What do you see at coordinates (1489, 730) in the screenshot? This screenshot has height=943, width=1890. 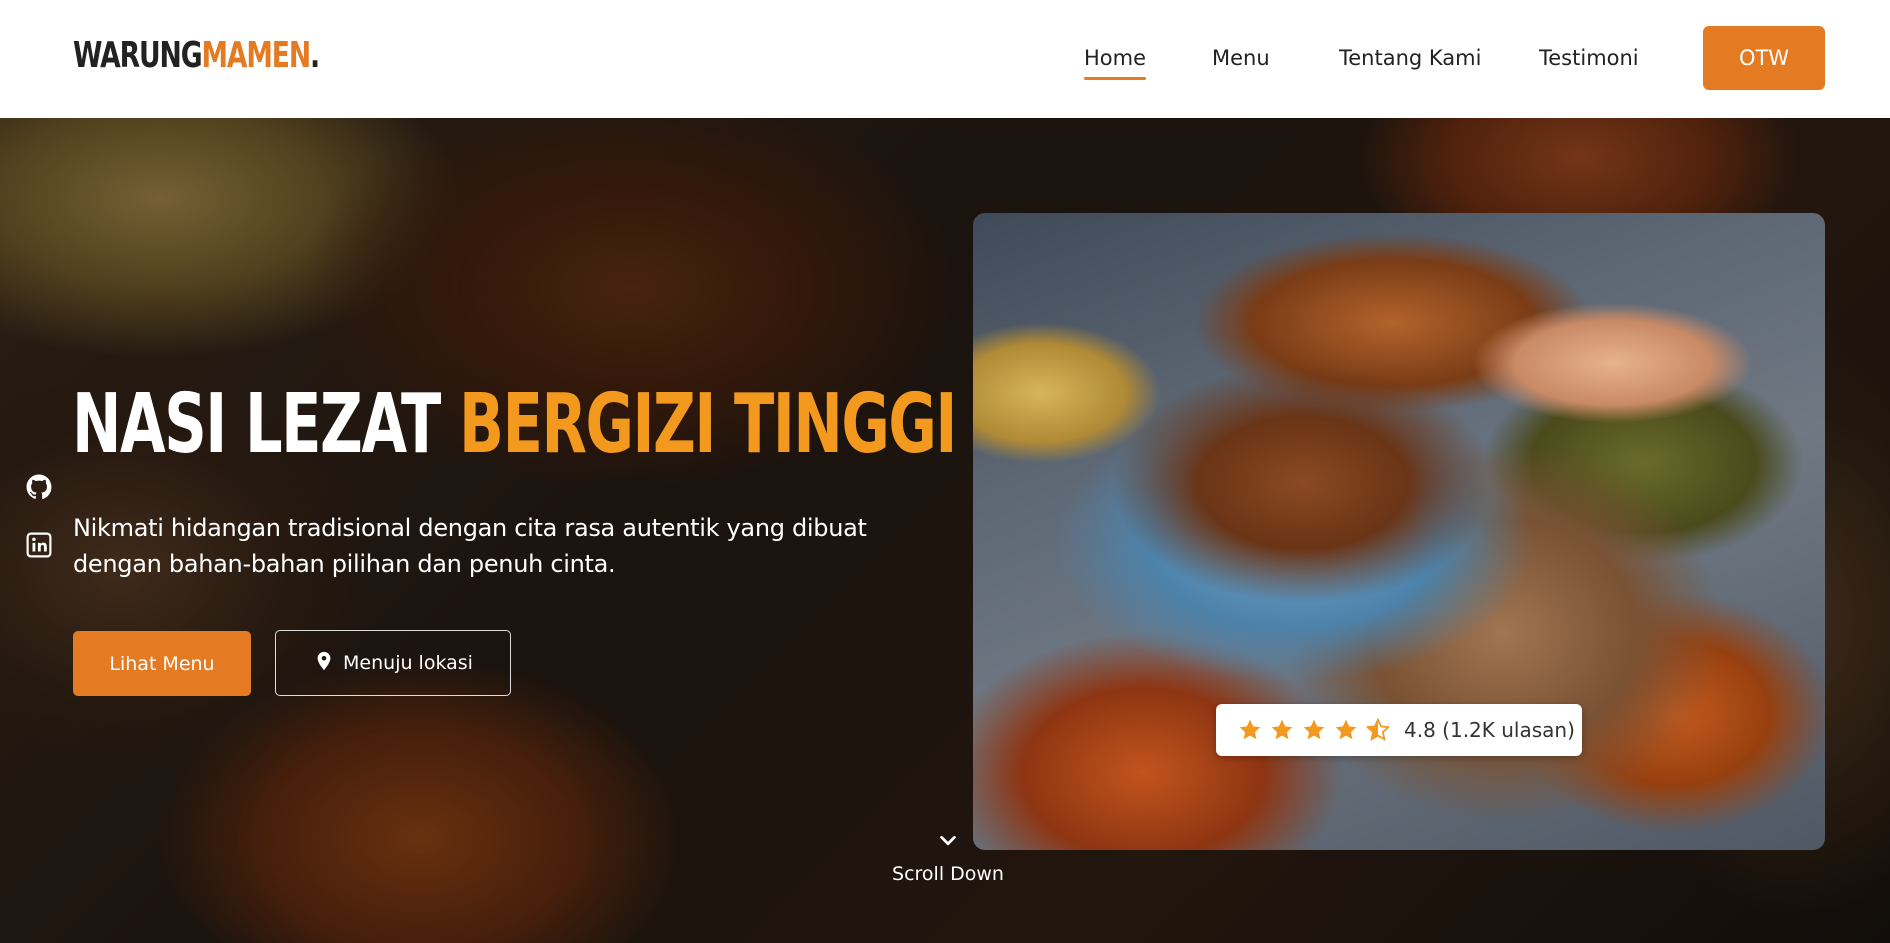 I see `rating-text: 4.8 (1.2K ulasan)` at bounding box center [1489, 730].